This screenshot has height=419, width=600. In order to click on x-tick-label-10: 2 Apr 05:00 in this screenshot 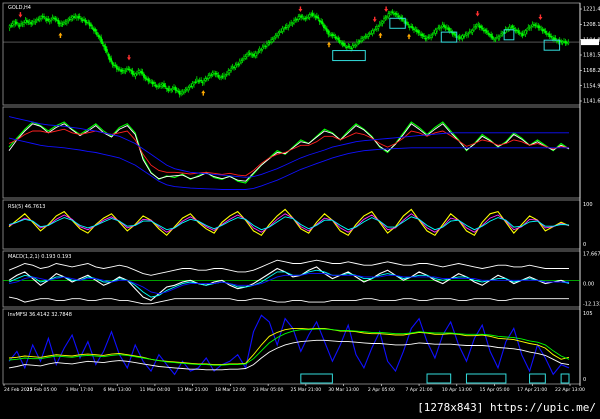, I will do `click(381, 390)`.